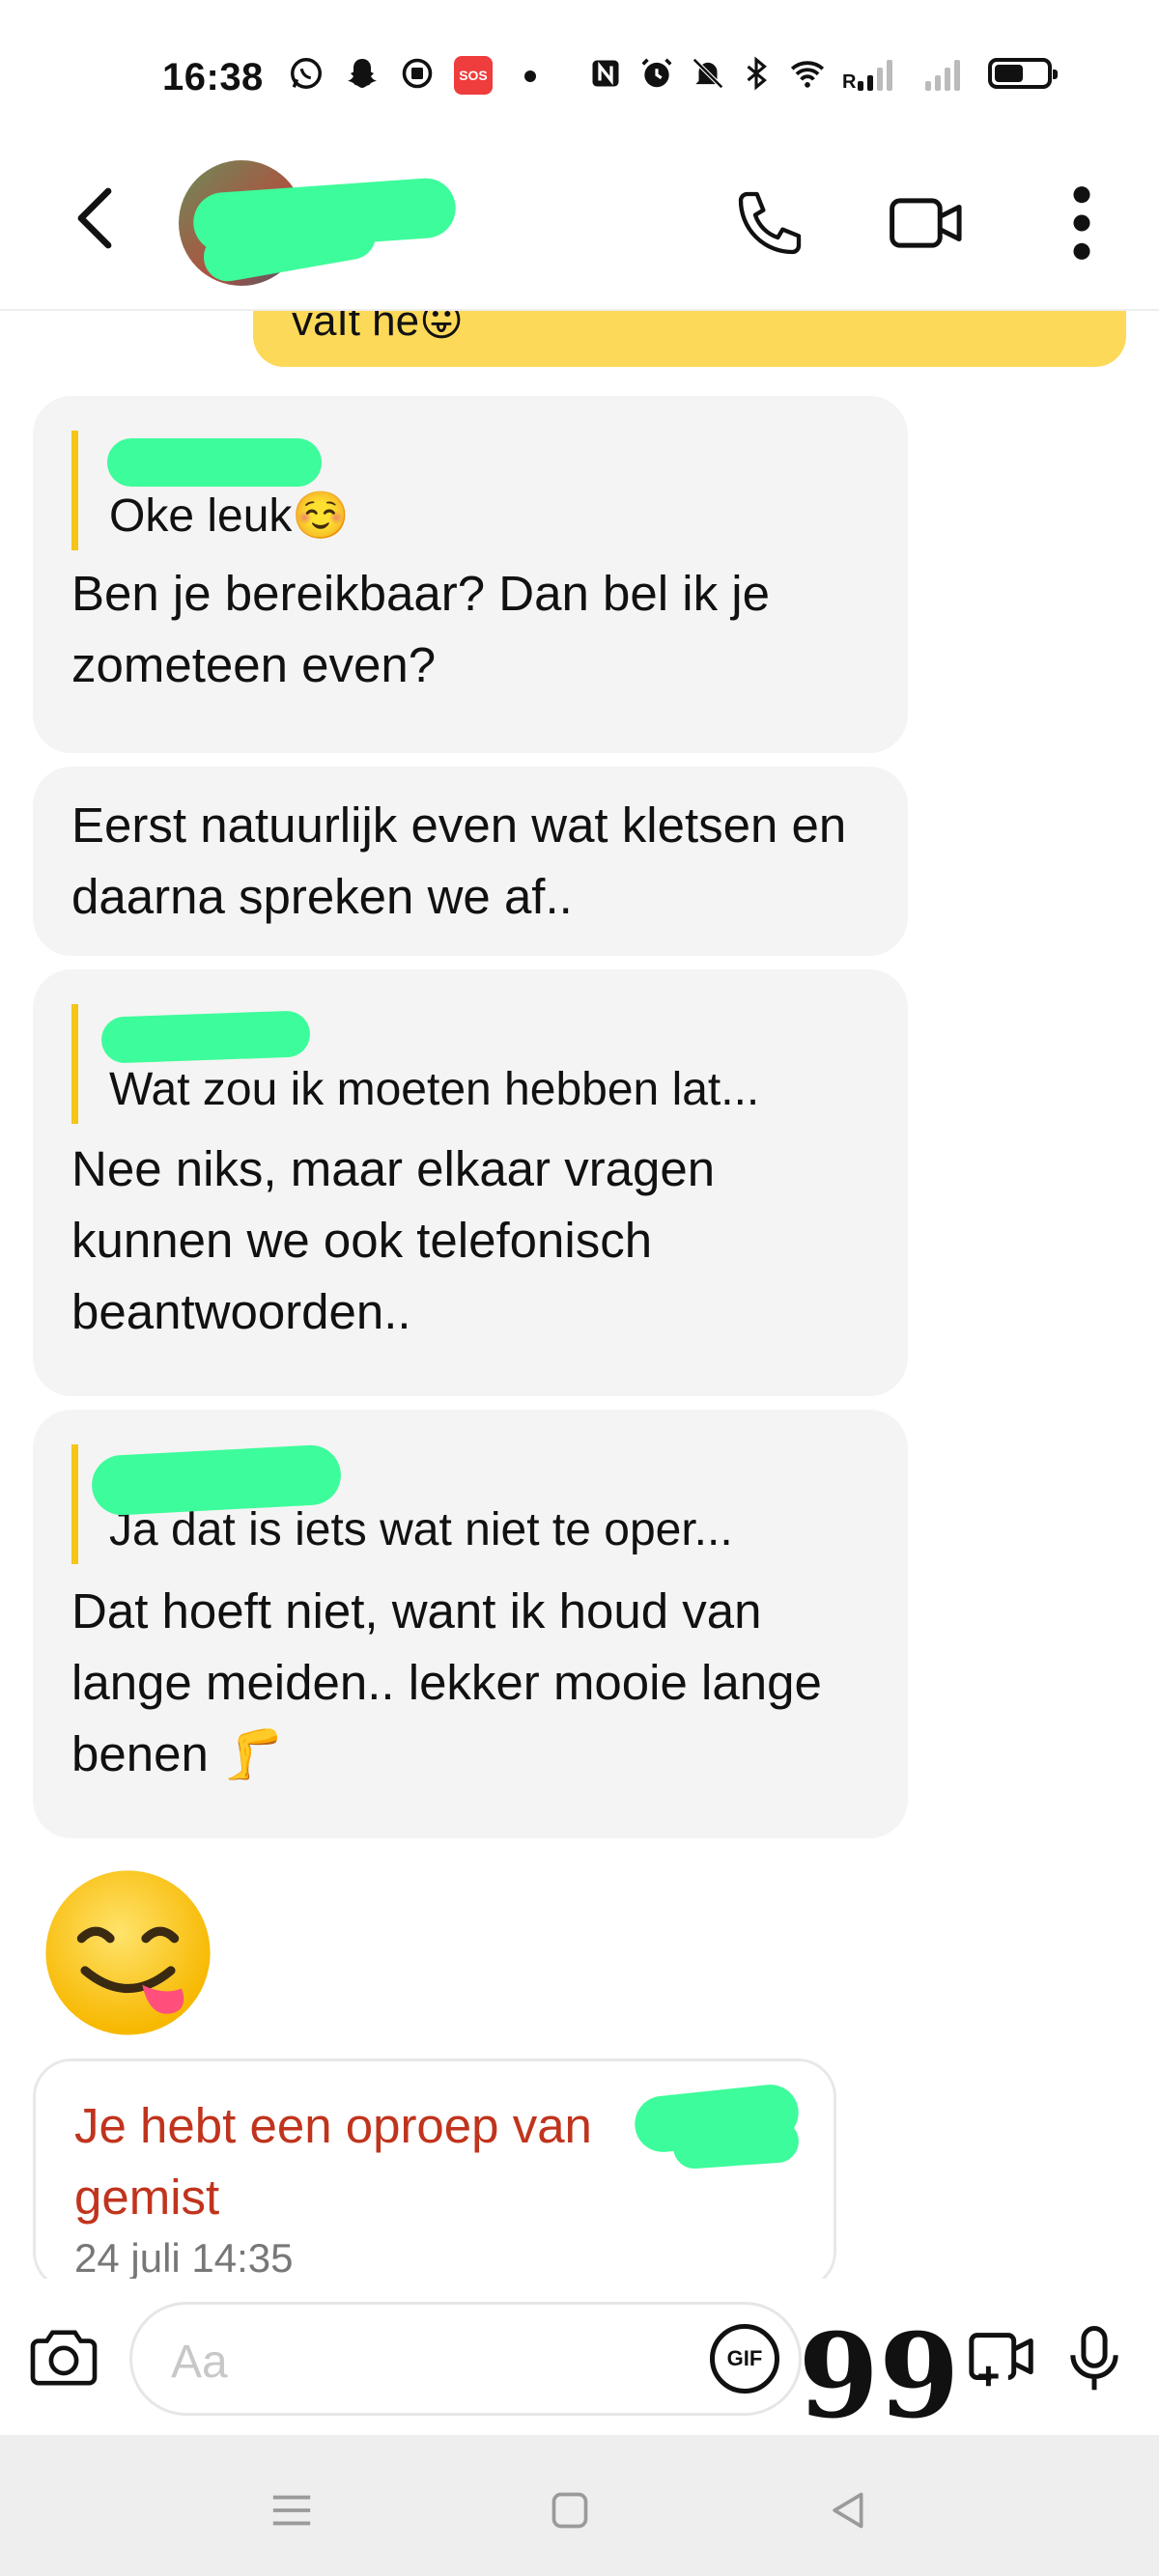  Describe the element at coordinates (579, 228) in the screenshot. I see `chat-header` at that location.